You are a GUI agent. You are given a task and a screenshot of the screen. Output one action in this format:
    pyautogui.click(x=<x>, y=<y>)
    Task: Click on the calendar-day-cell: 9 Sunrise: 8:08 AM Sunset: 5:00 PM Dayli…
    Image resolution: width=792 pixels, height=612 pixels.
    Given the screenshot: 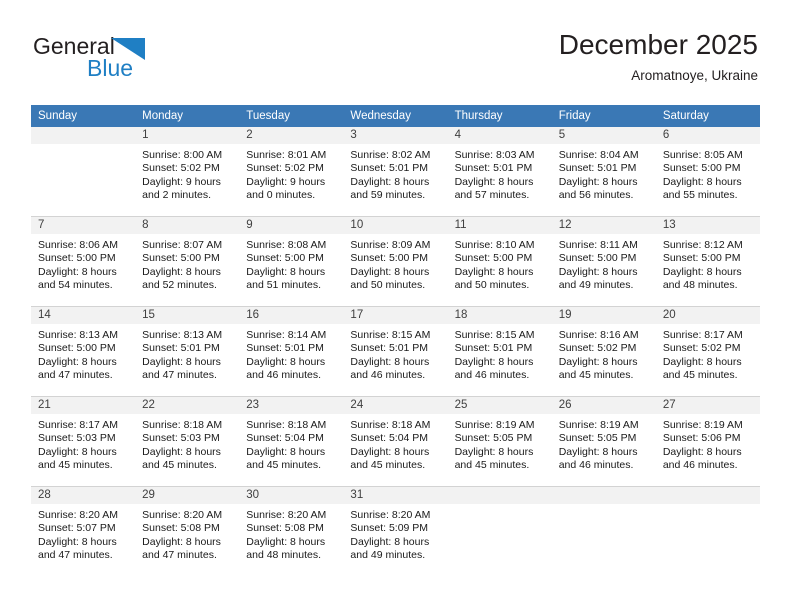 What is the action you would take?
    pyautogui.click(x=291, y=261)
    